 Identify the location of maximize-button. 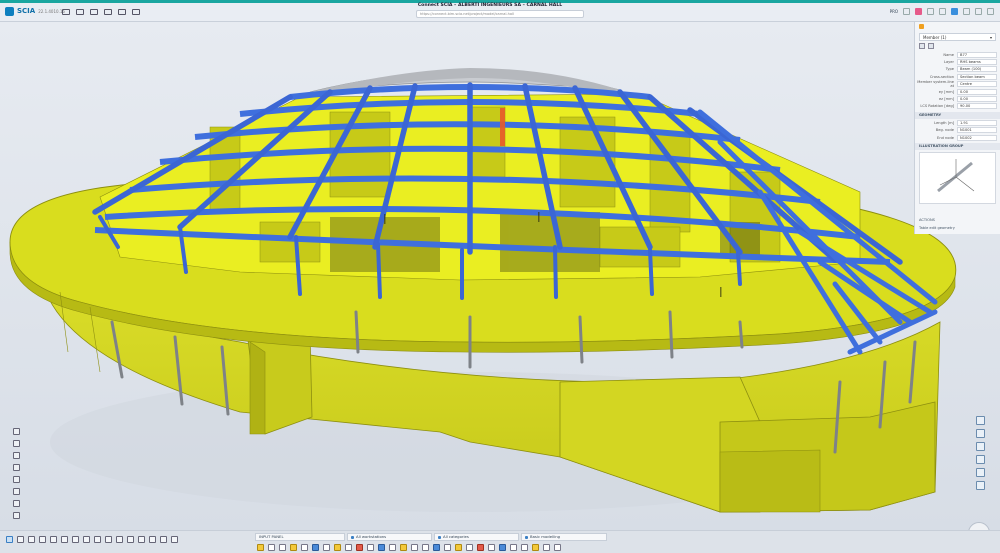
(978, 11).